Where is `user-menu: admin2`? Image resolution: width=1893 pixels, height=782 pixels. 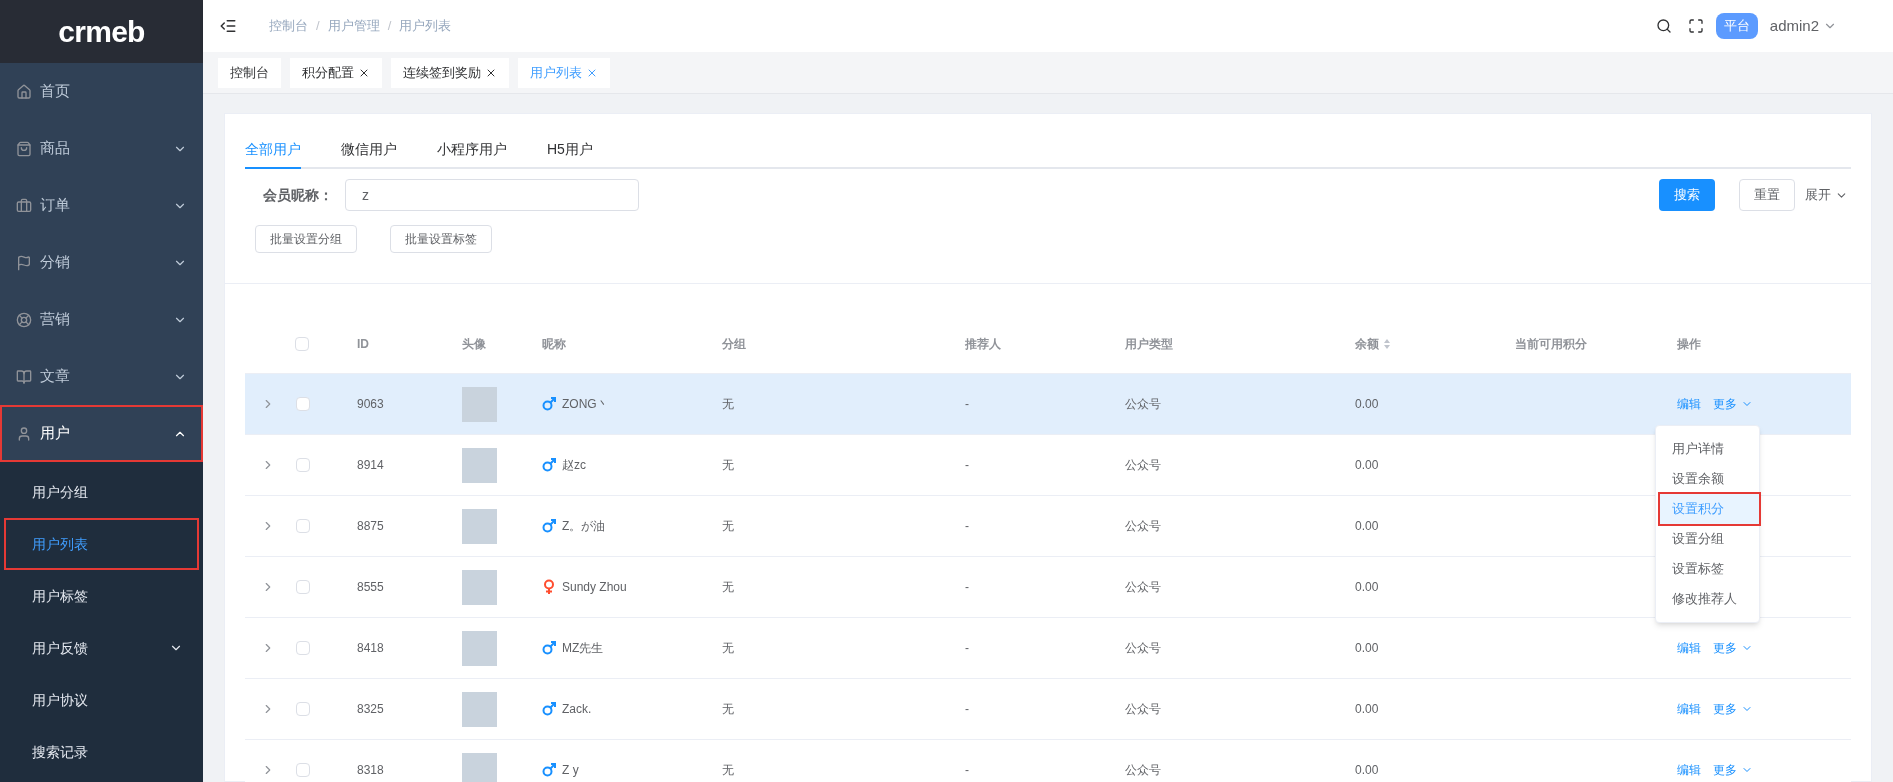
user-menu: admin2 is located at coordinates (1803, 26).